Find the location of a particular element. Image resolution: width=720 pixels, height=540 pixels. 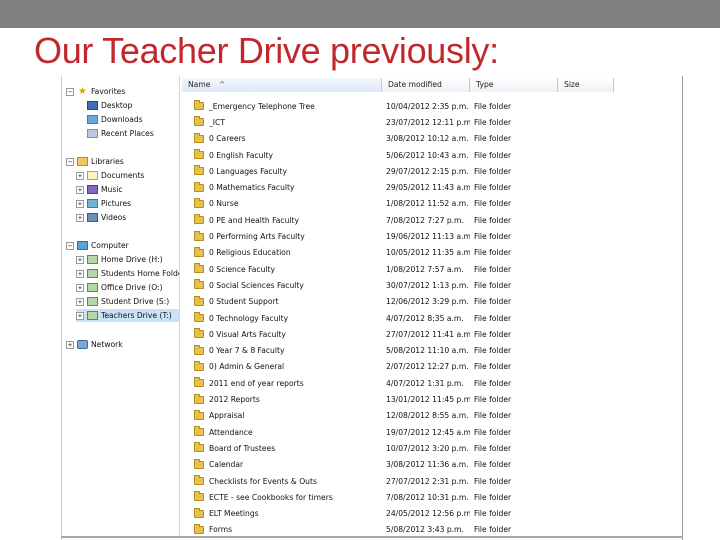

file-date-modified: 5/08/2012 11:10 a.m. is located at coordinates (427, 351).